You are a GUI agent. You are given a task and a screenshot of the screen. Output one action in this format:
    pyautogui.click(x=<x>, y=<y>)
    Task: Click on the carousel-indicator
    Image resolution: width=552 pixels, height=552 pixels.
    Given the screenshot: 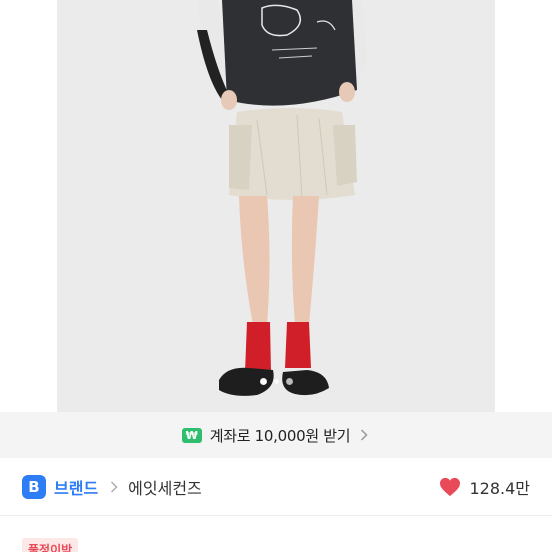 What is the action you would take?
    pyautogui.click(x=276, y=381)
    